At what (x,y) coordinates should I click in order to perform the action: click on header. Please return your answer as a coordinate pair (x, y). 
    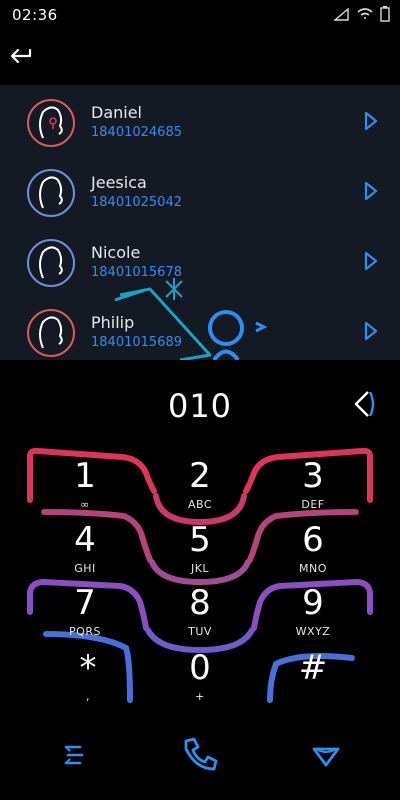
    Looking at the image, I should click on (200, 57).